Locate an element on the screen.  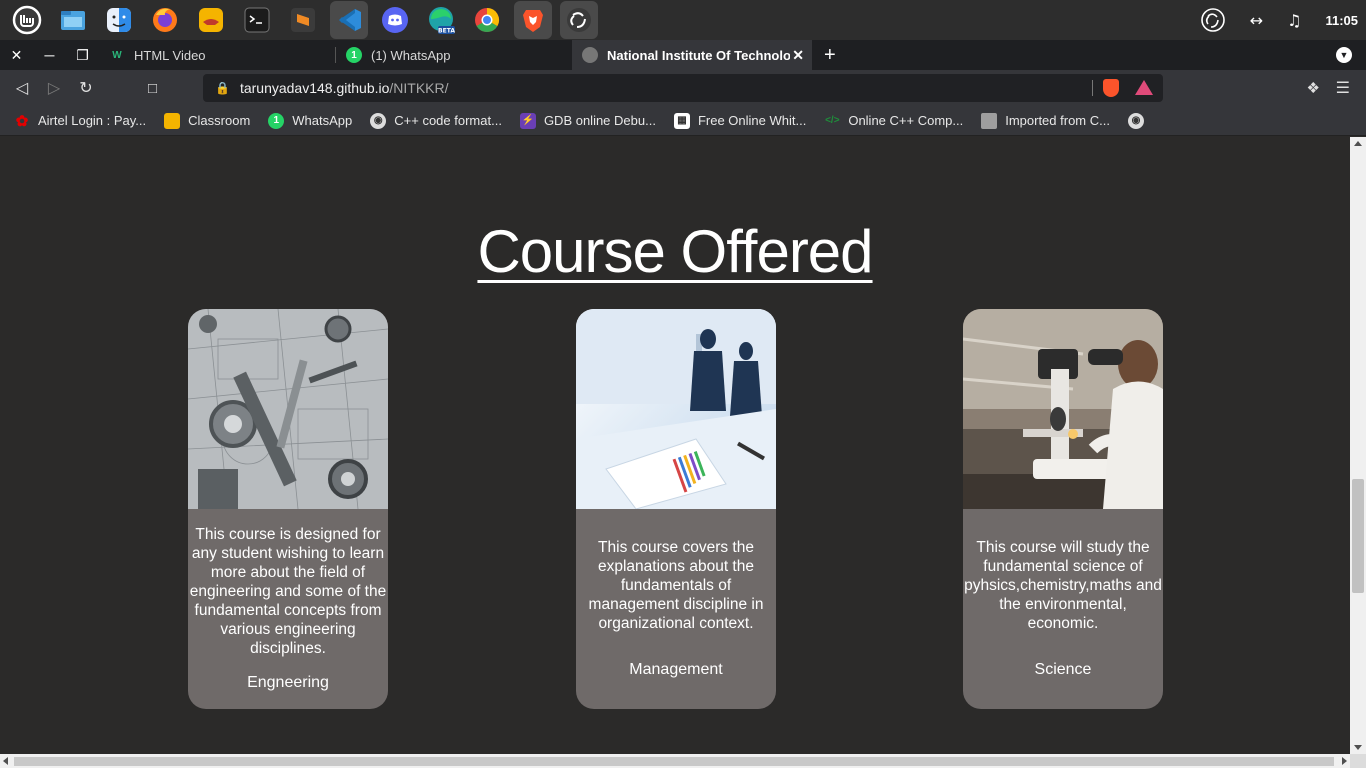
url-host: tarunyadav148.github.io is located at coordinates (314, 88).